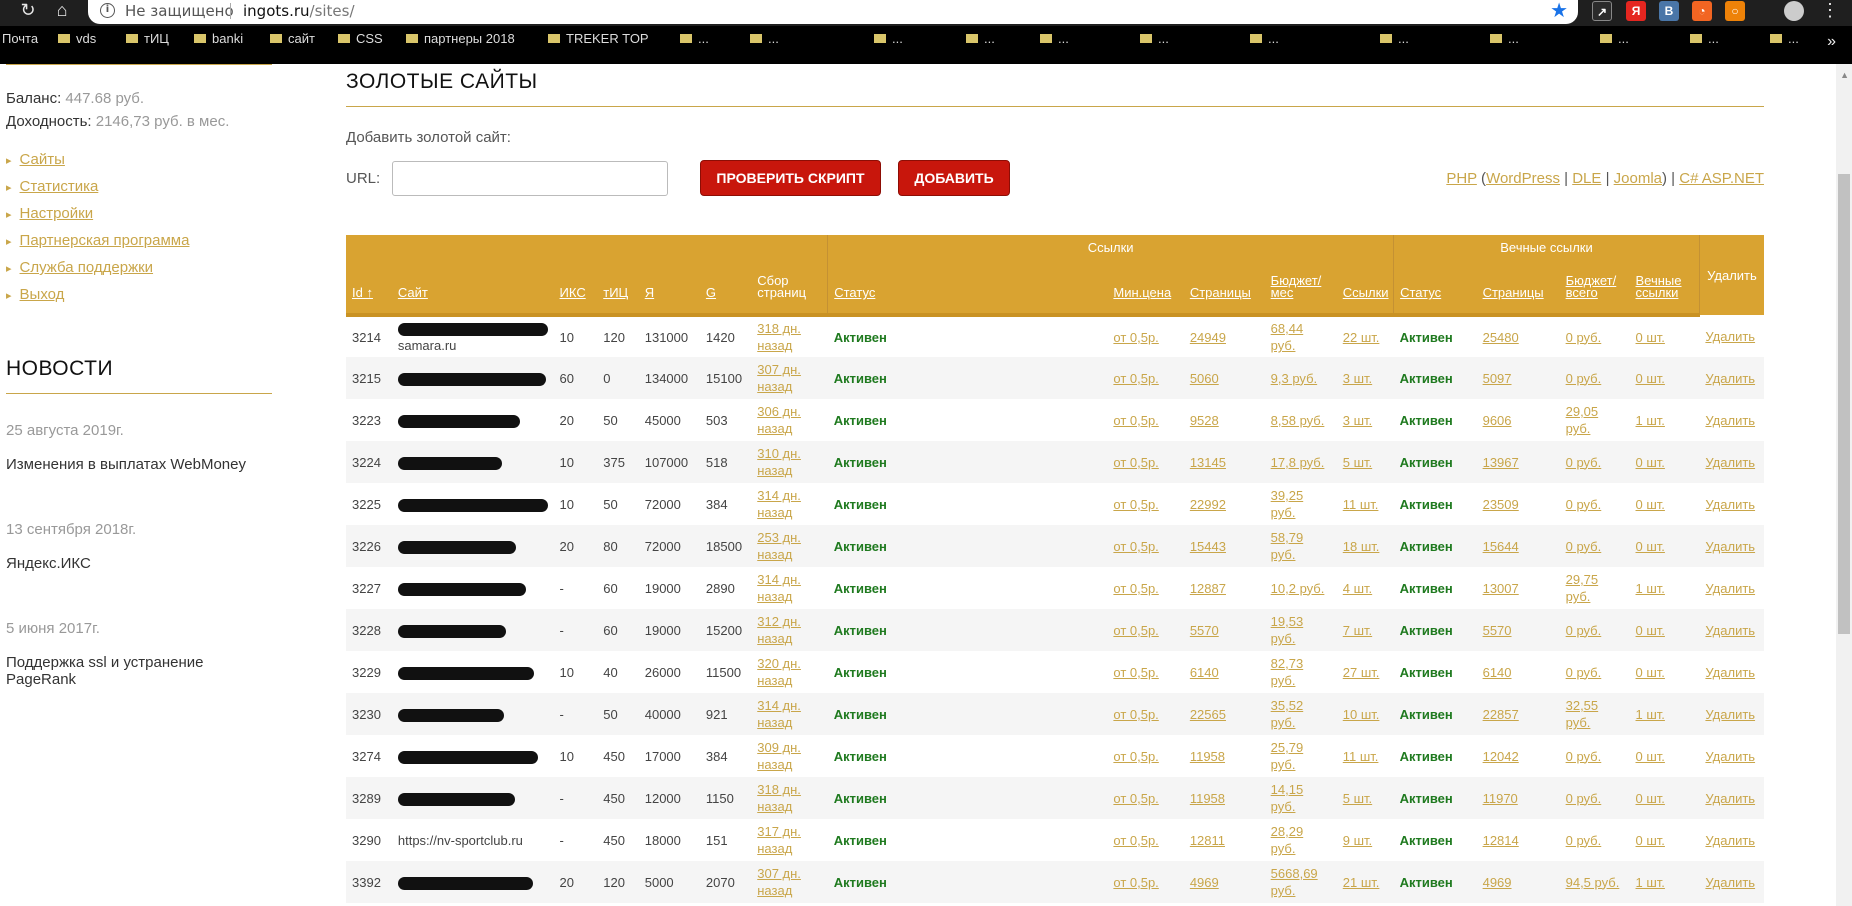 Image resolution: width=1852 pixels, height=906 pixels. I want to click on bookmark-item: TREKER TOP, so click(598, 38).